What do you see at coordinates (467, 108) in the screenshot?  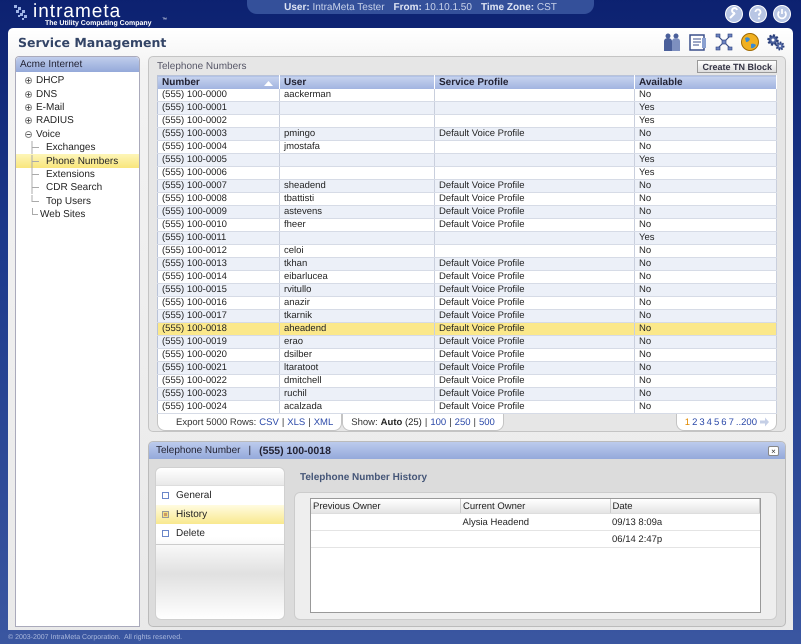 I see `table-row: (555) 100-0001 Yes` at bounding box center [467, 108].